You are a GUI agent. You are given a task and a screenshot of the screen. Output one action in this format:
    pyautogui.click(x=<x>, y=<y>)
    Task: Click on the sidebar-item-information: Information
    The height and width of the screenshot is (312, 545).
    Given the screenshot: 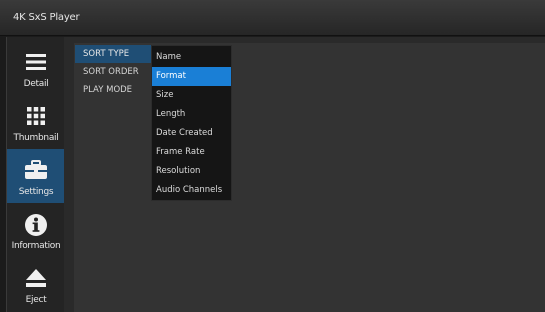 What is the action you would take?
    pyautogui.click(x=36, y=230)
    